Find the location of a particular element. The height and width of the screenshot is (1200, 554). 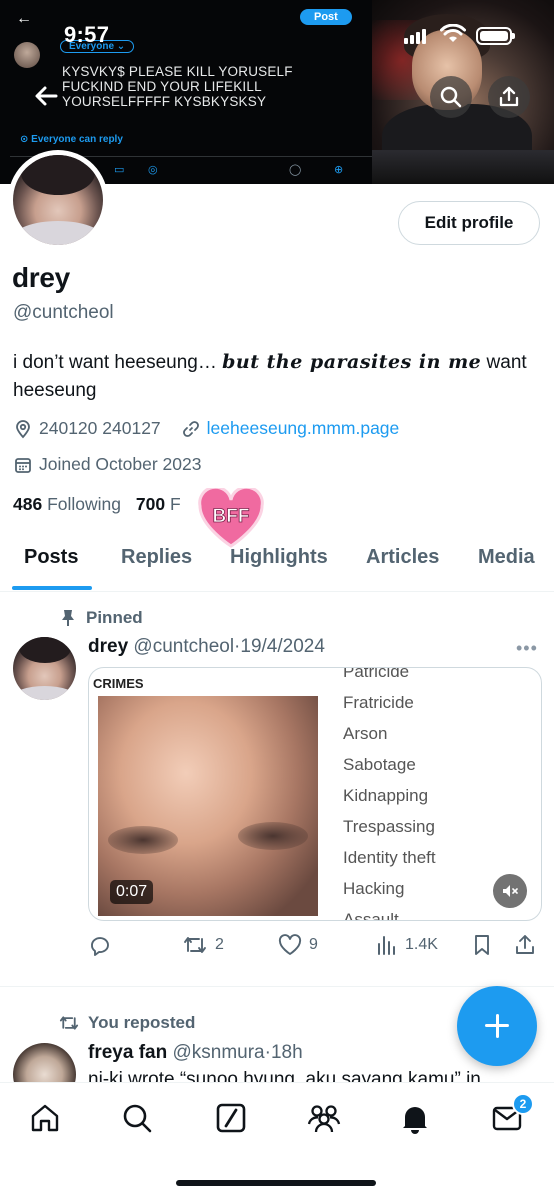

mute-button is located at coordinates (510, 891).